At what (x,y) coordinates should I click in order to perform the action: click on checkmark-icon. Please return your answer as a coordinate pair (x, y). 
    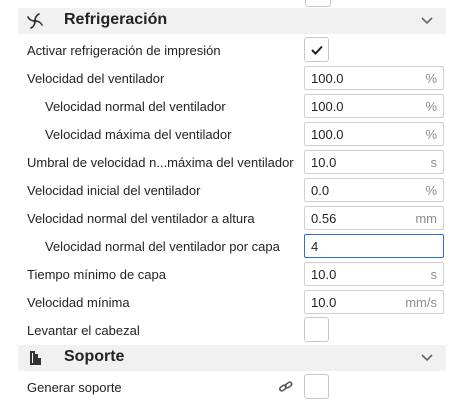
    Looking at the image, I should click on (317, 50).